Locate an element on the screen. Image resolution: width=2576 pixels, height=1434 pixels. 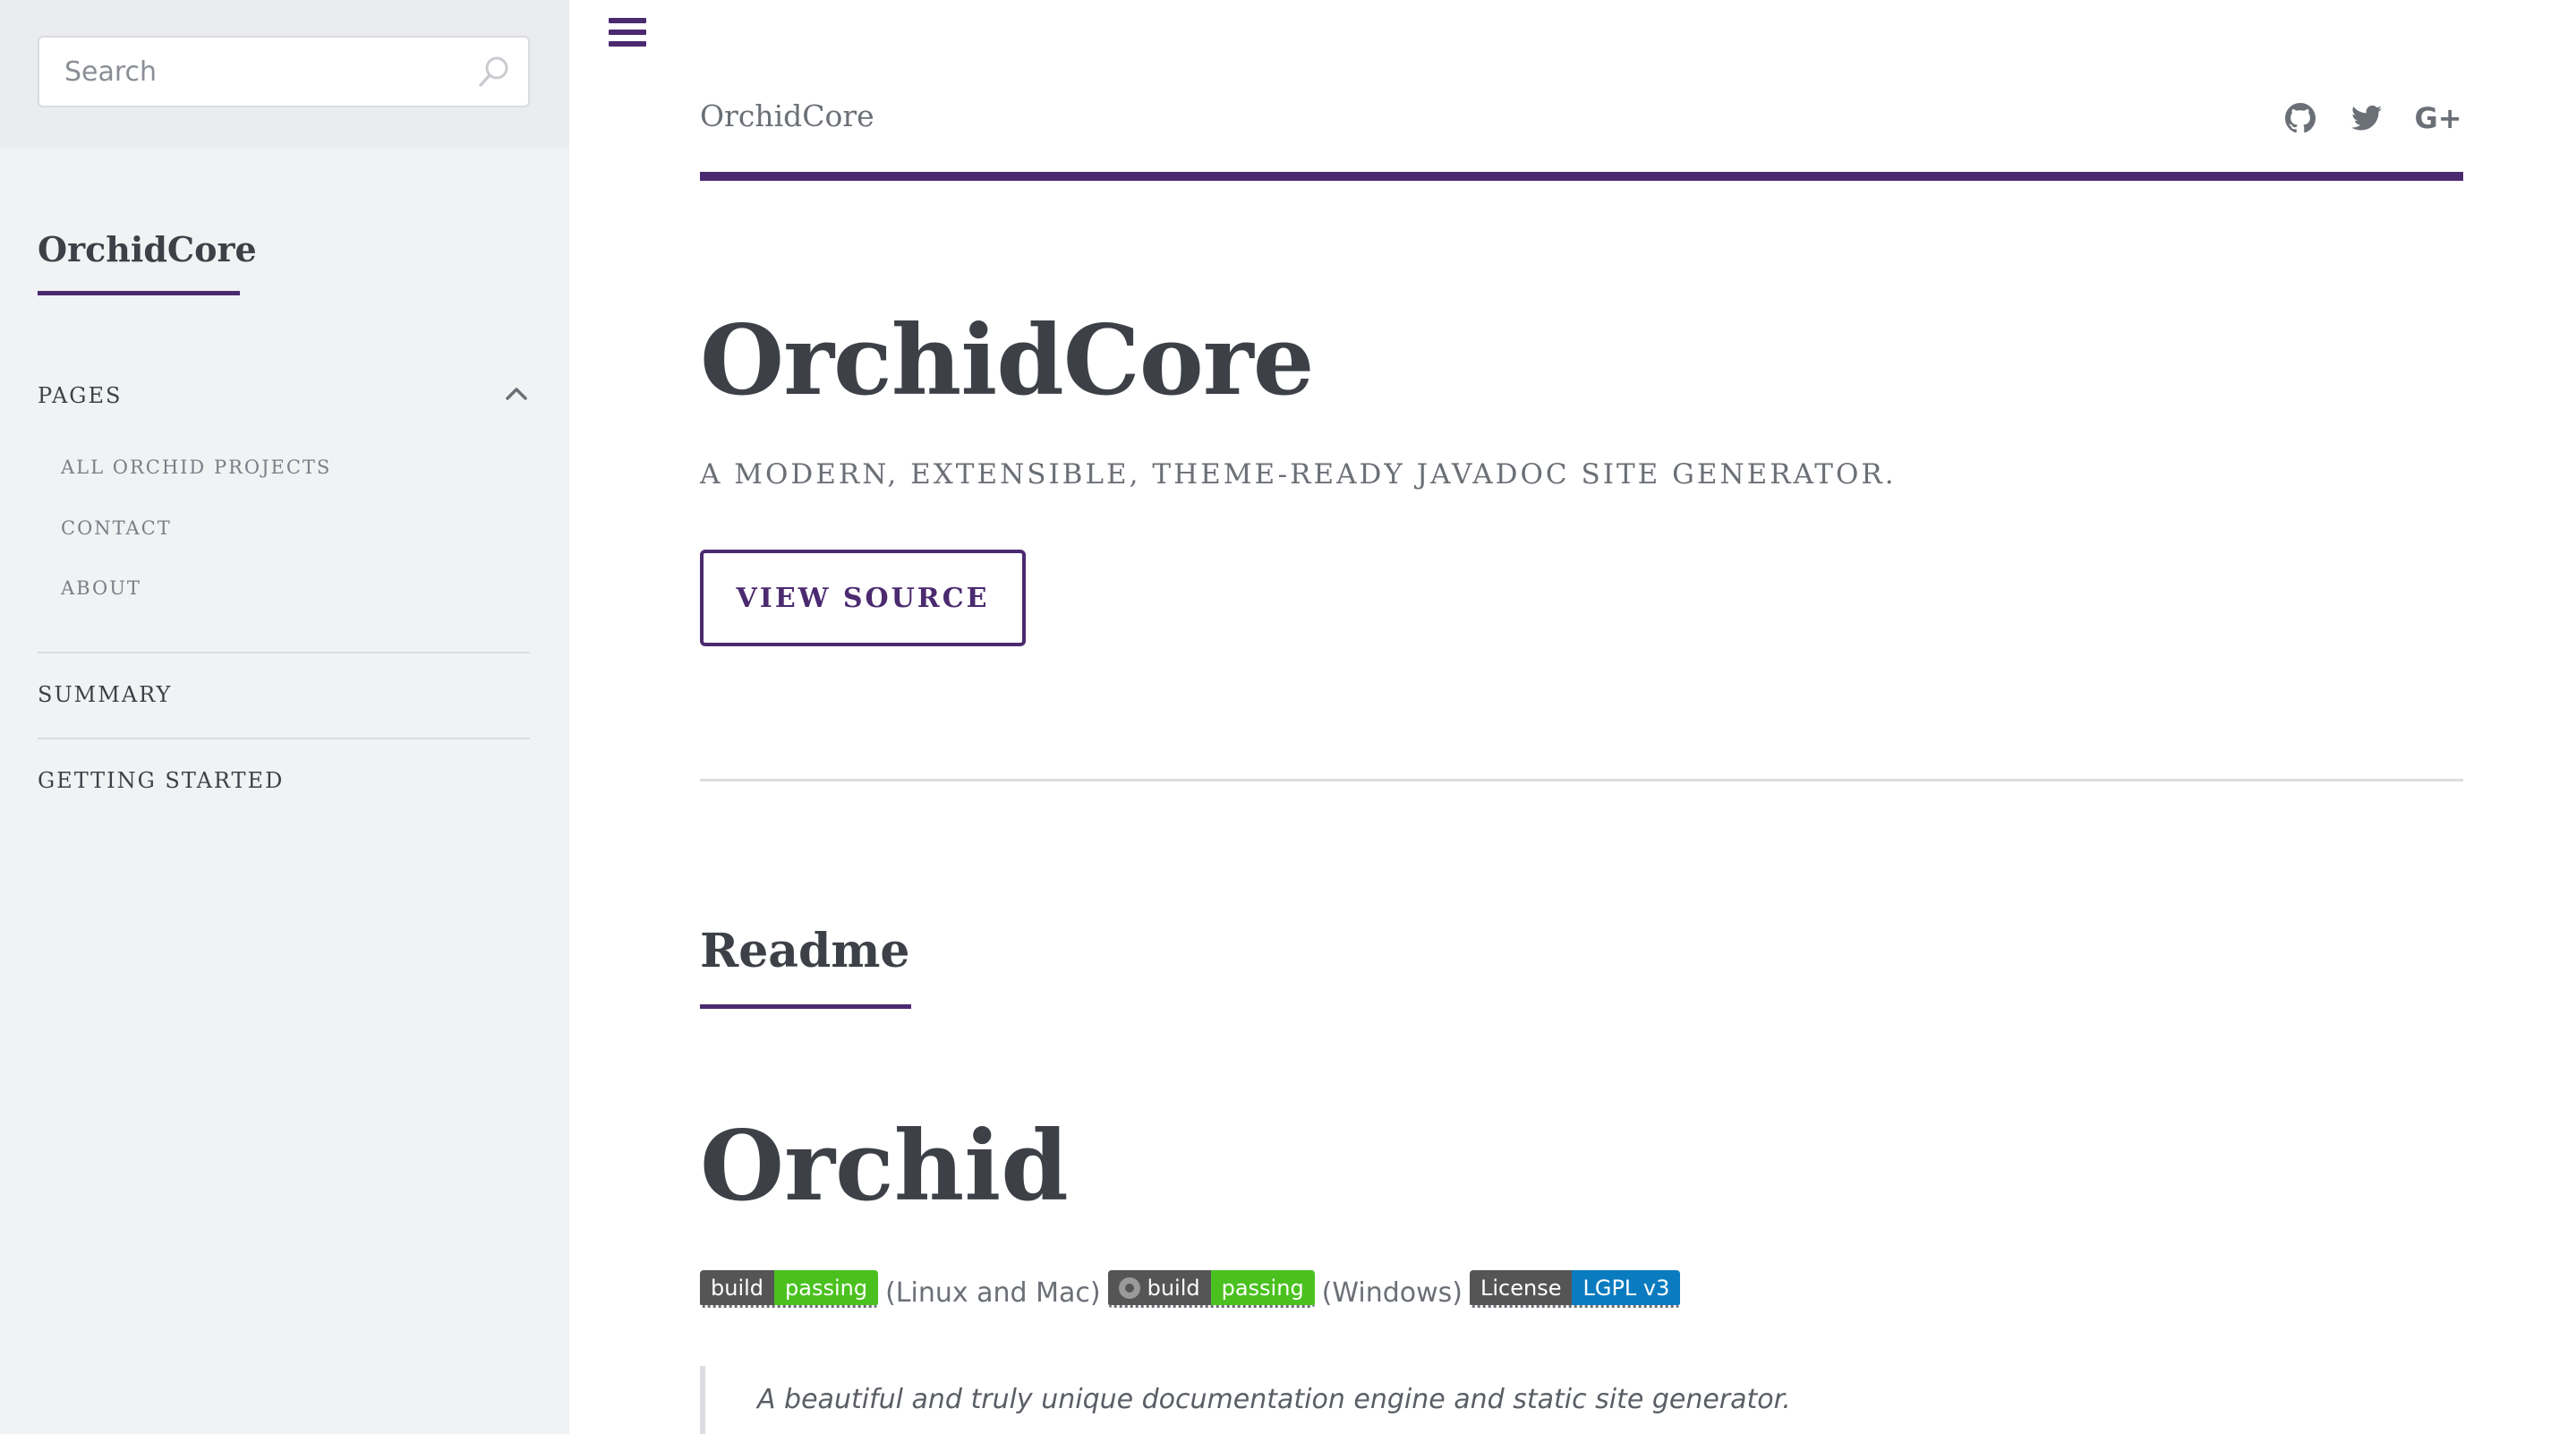
badge-status: LGPL v3 is located at coordinates (1626, 1287).